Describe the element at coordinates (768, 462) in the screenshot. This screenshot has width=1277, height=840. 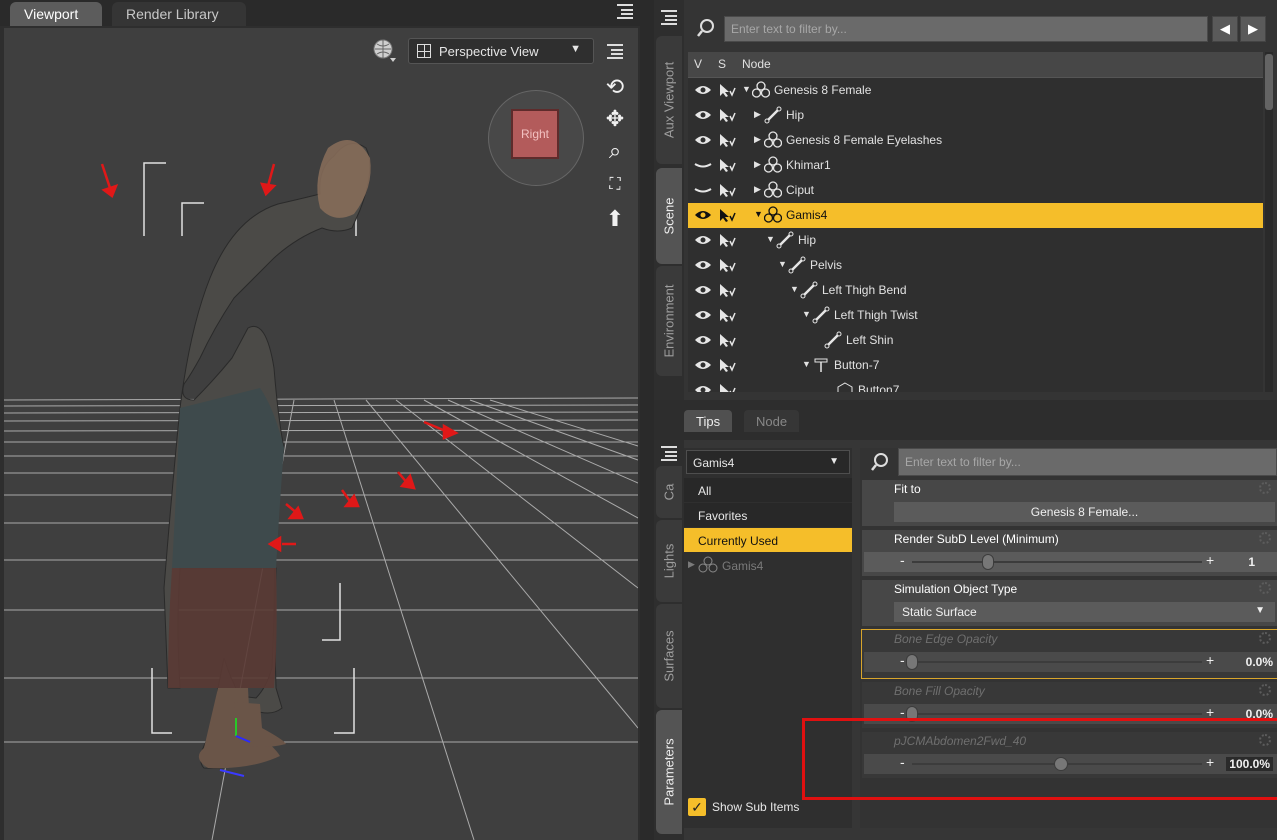
I see `node-select-dropdown: Gamis4 ▼` at that location.